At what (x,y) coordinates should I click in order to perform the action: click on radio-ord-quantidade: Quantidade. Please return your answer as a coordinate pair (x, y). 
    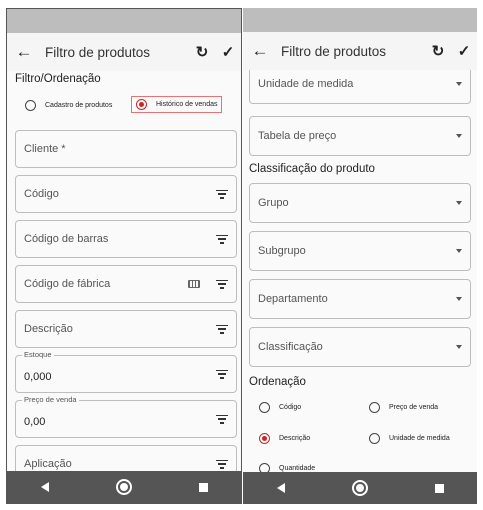
    Looking at the image, I should click on (287, 467).